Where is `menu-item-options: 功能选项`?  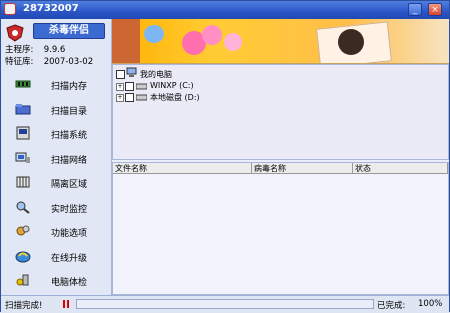
menu-item-options: 功能选项 is located at coordinates (56, 232).